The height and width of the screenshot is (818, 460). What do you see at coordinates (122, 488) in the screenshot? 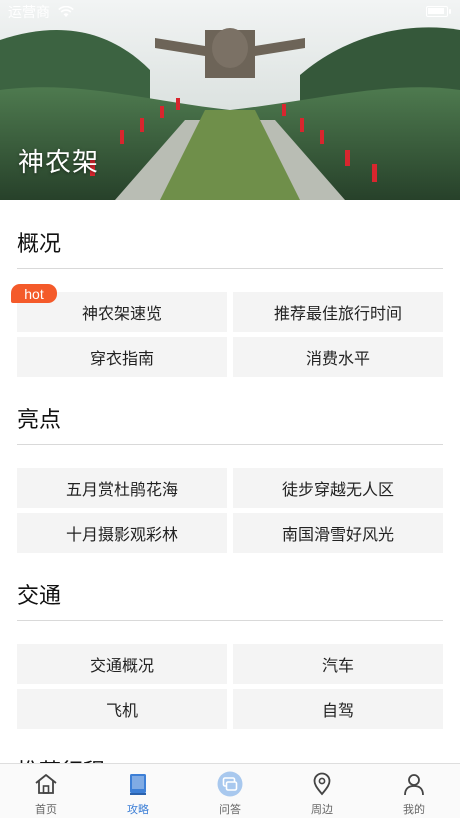
I see `guide-item-button: 五月赏杜鹃花海` at bounding box center [122, 488].